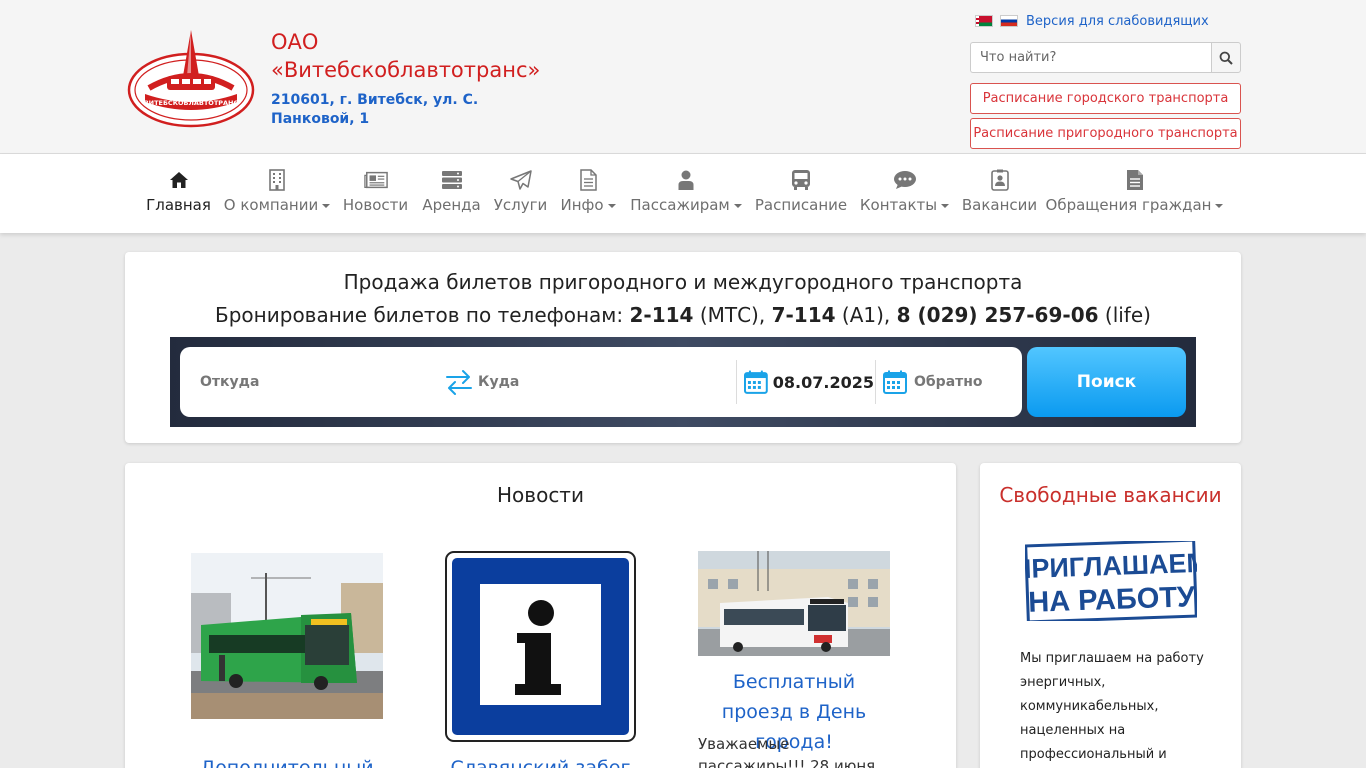 Image resolution: width=1366 pixels, height=768 pixels. What do you see at coordinates (1106, 382) in the screenshot?
I see `ticket-search-button: Поиск` at bounding box center [1106, 382].